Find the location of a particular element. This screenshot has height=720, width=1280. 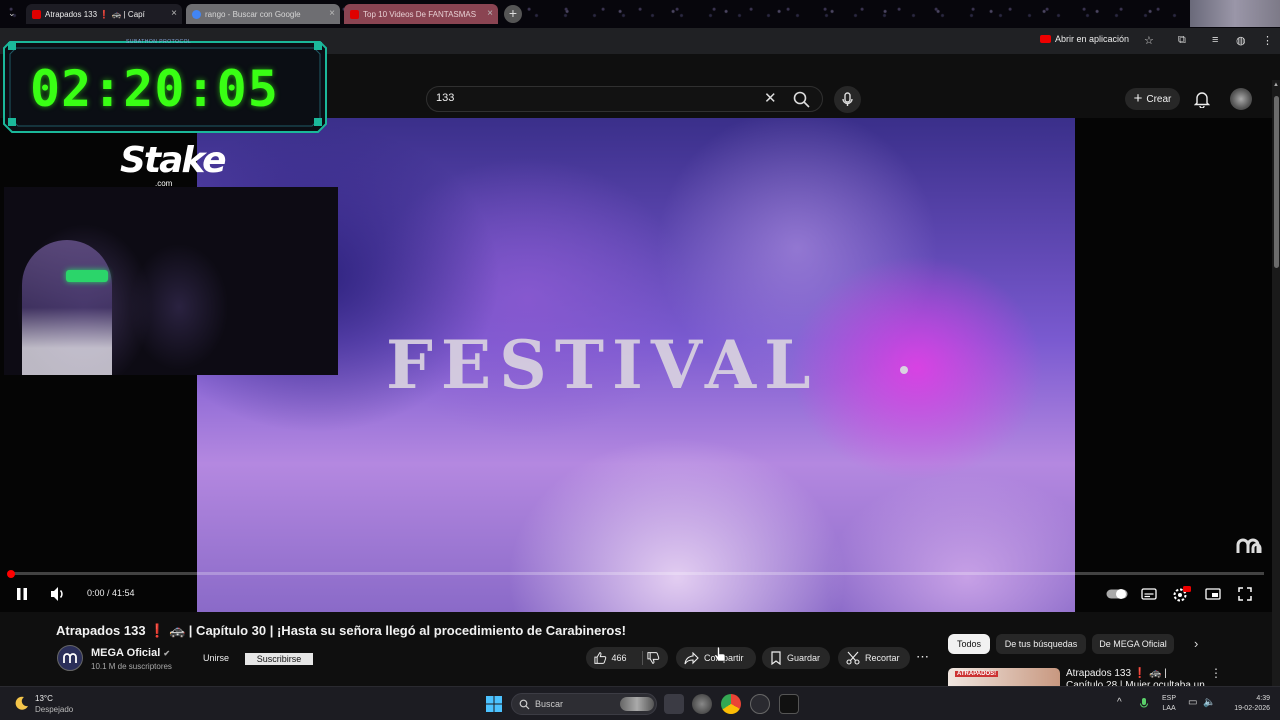

epic-games-icon is located at coordinates (789, 704).